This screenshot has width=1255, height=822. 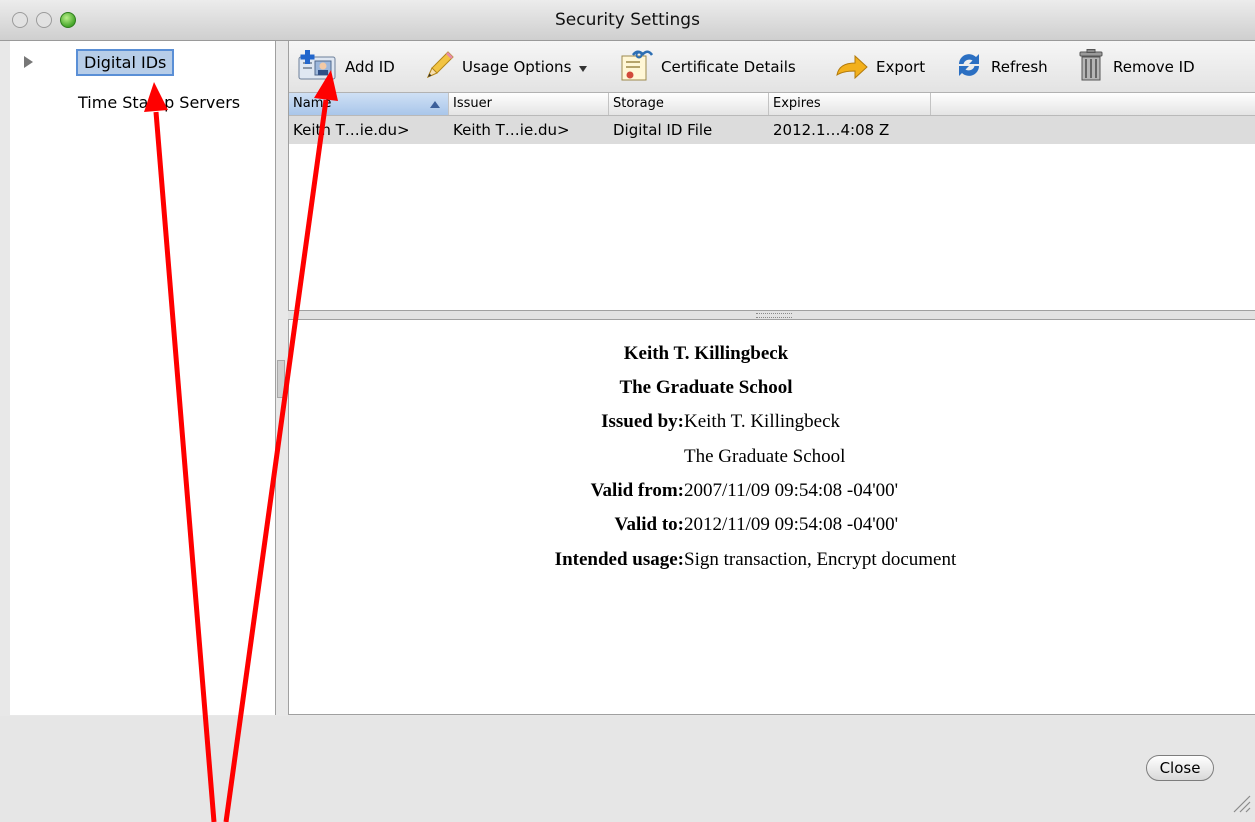 I want to click on intended-usage-value: Sign transaction, Encrypt document, so click(x=820, y=559).